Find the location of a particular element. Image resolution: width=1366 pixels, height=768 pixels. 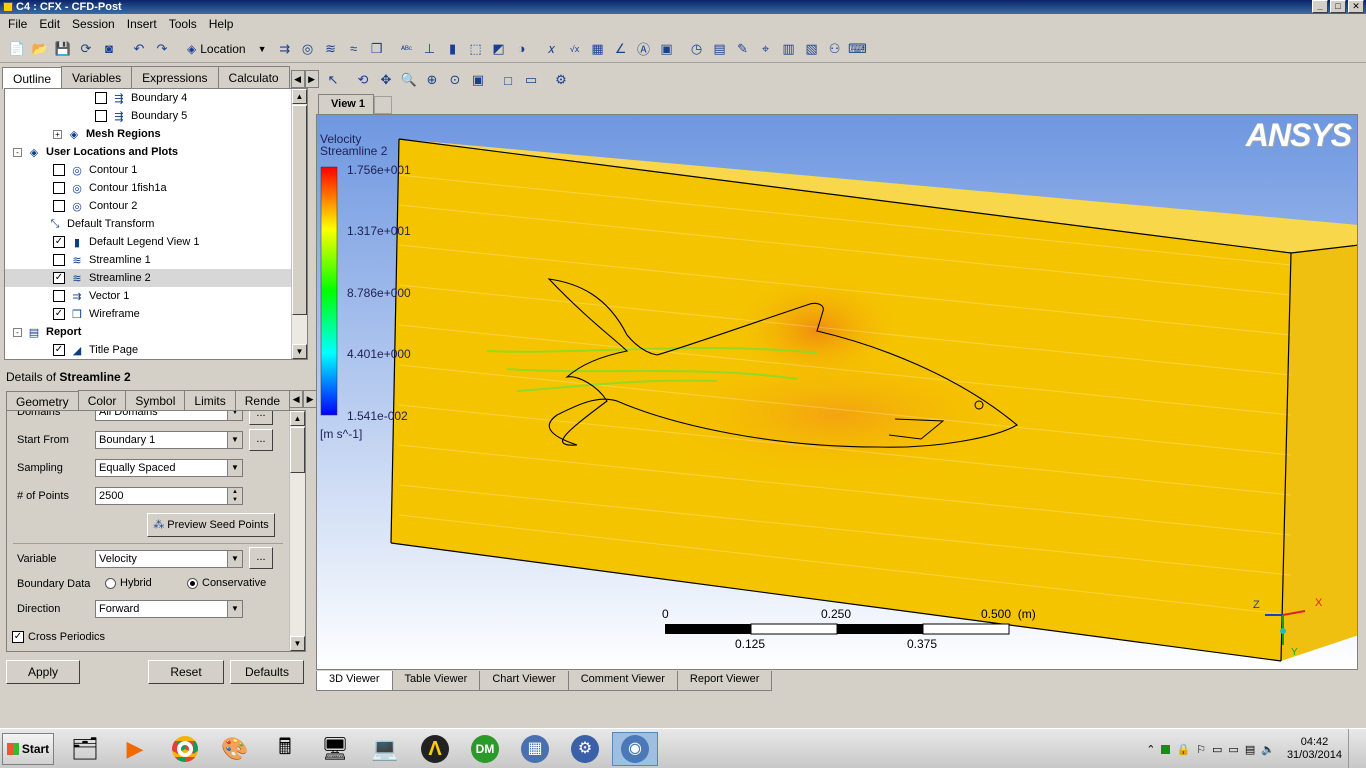

menu-tools: Tools is located at coordinates (183, 24).